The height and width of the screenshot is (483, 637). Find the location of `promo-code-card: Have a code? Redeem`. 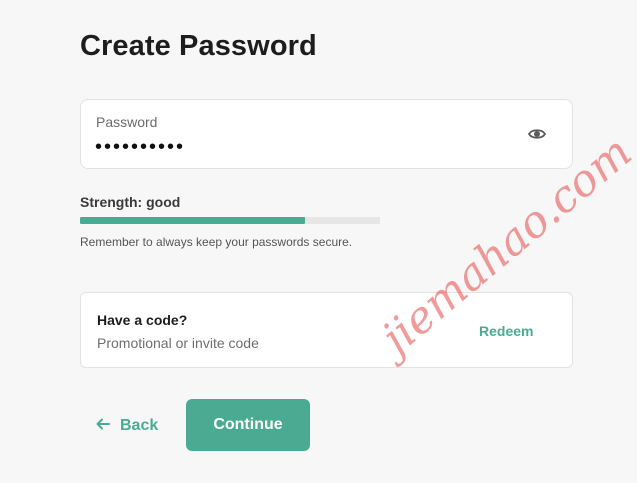

promo-code-card: Have a code? Redeem is located at coordinates (326, 330).